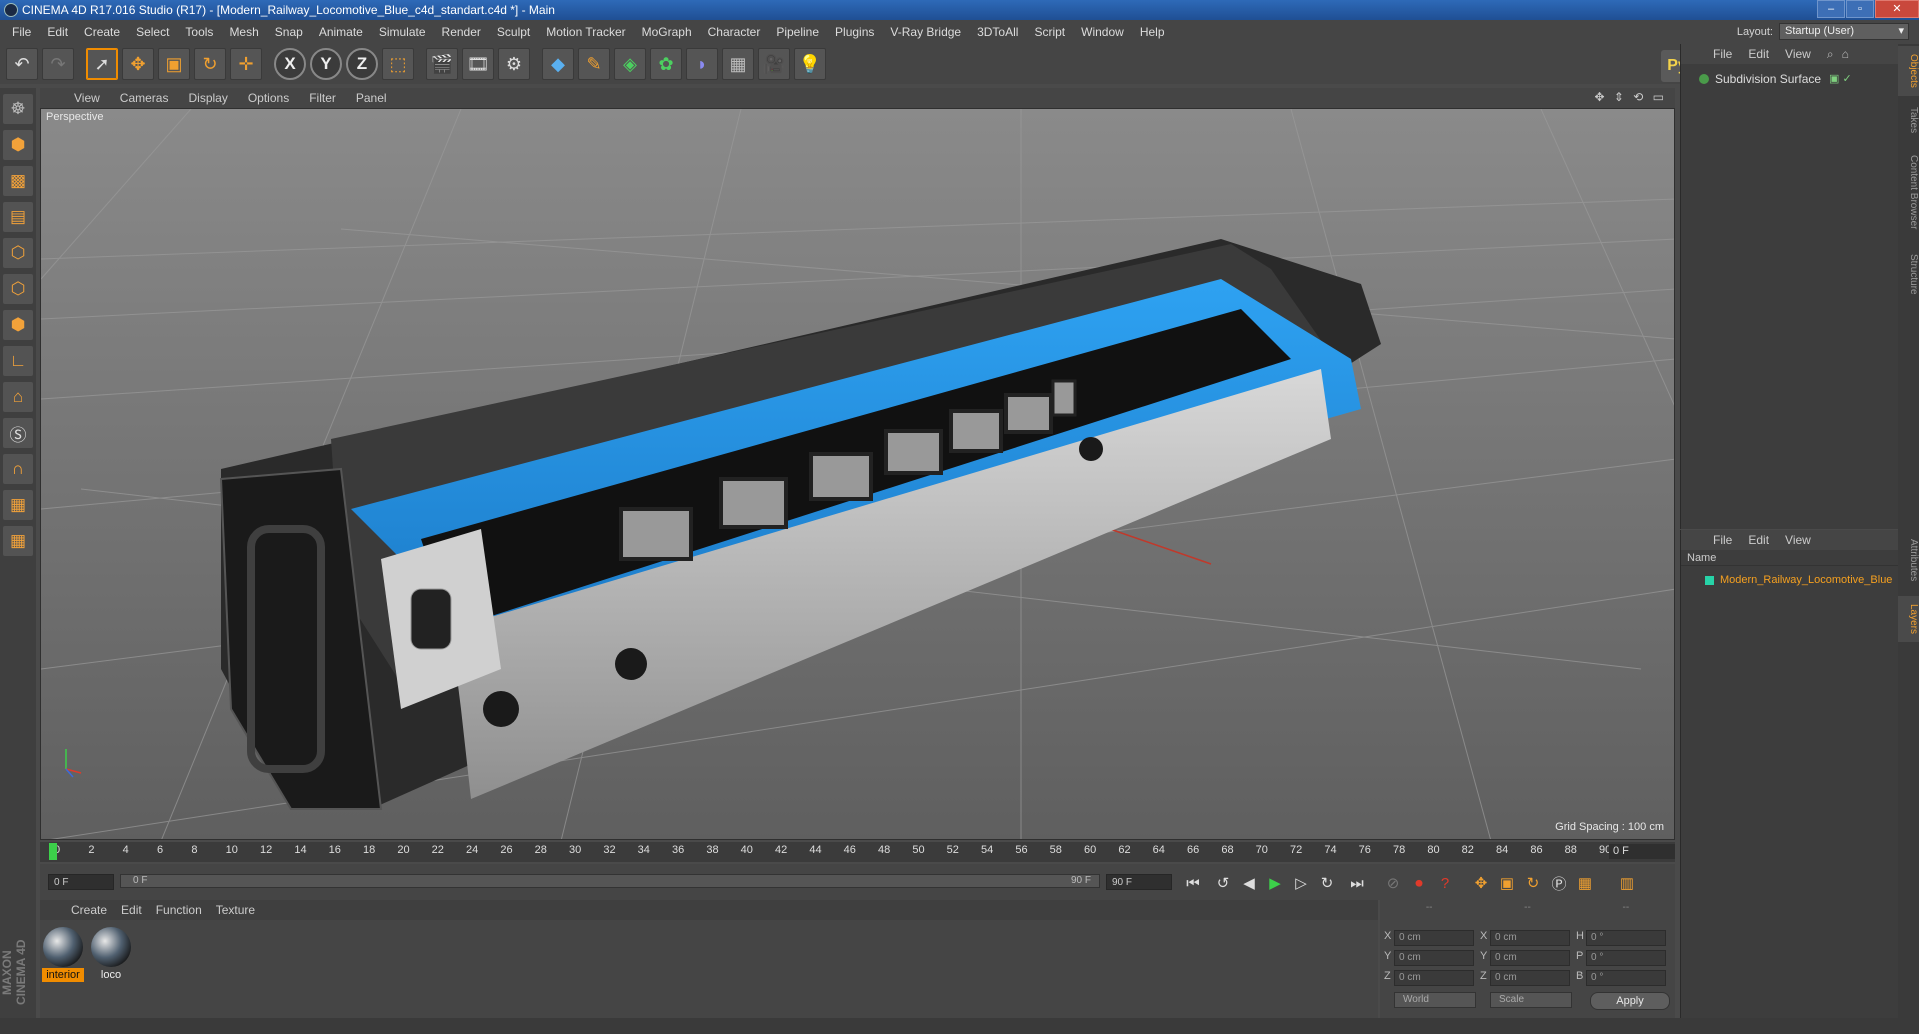 The image size is (1919, 1034). What do you see at coordinates (18, 433) in the screenshot?
I see `snap-icon: Ⓢ` at bounding box center [18, 433].